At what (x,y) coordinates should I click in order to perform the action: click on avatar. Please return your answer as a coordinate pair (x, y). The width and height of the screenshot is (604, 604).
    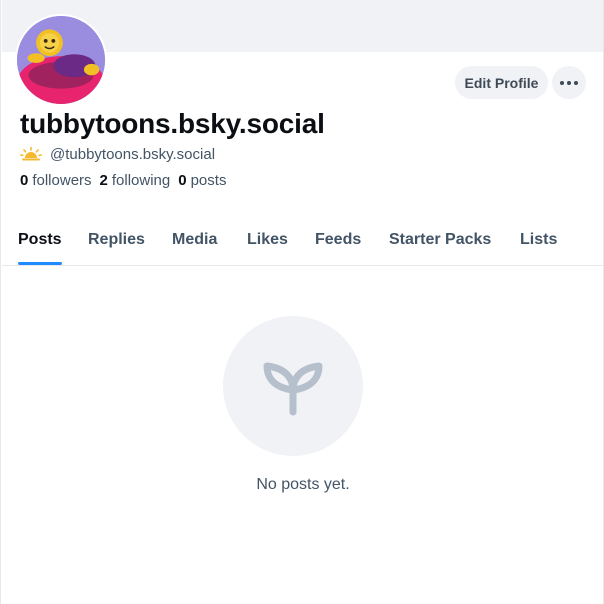
    Looking at the image, I should click on (61, 60).